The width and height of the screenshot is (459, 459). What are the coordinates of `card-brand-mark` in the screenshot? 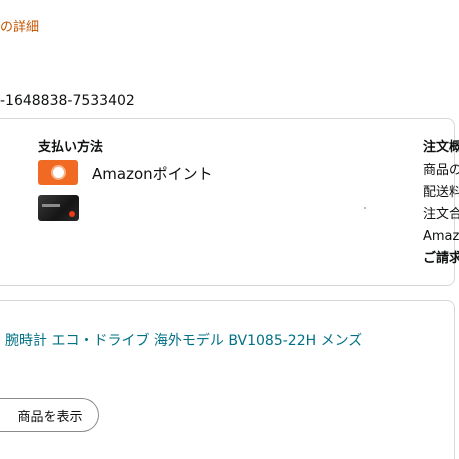 It's located at (72, 214).